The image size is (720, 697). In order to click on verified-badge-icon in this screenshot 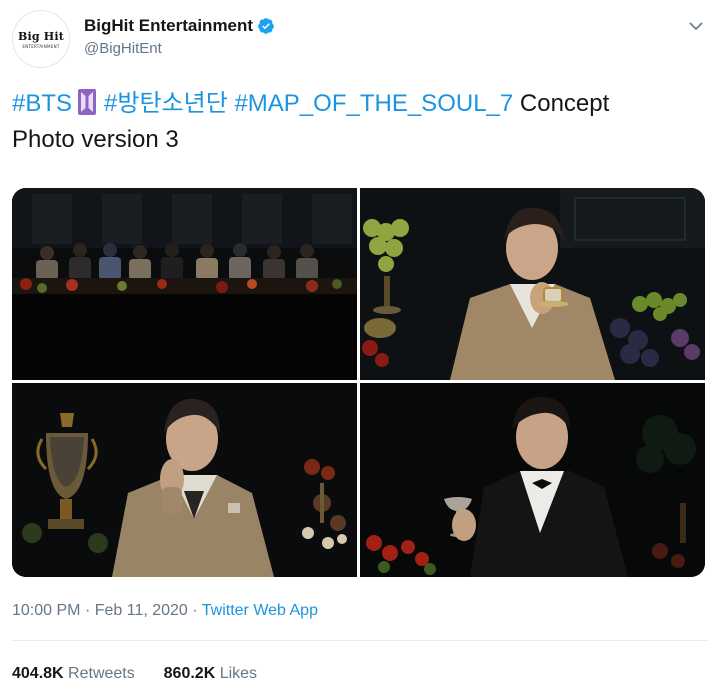, I will do `click(266, 26)`.